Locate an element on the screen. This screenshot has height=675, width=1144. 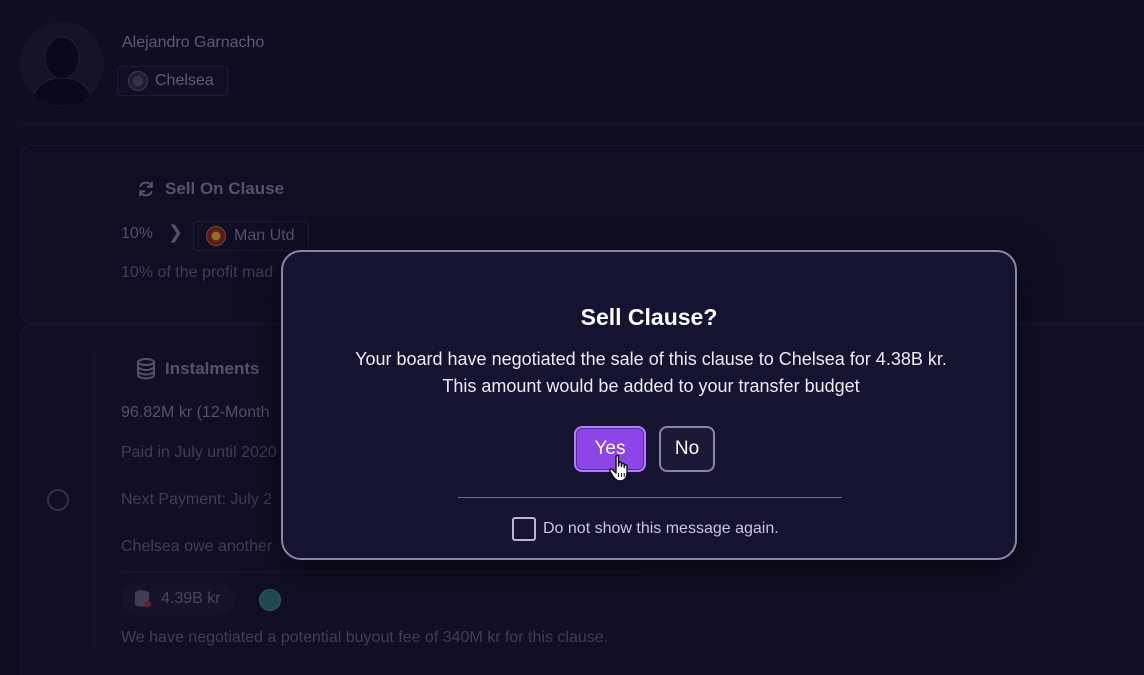
dont-show-again-label: Do not show this message again. is located at coordinates (661, 528).